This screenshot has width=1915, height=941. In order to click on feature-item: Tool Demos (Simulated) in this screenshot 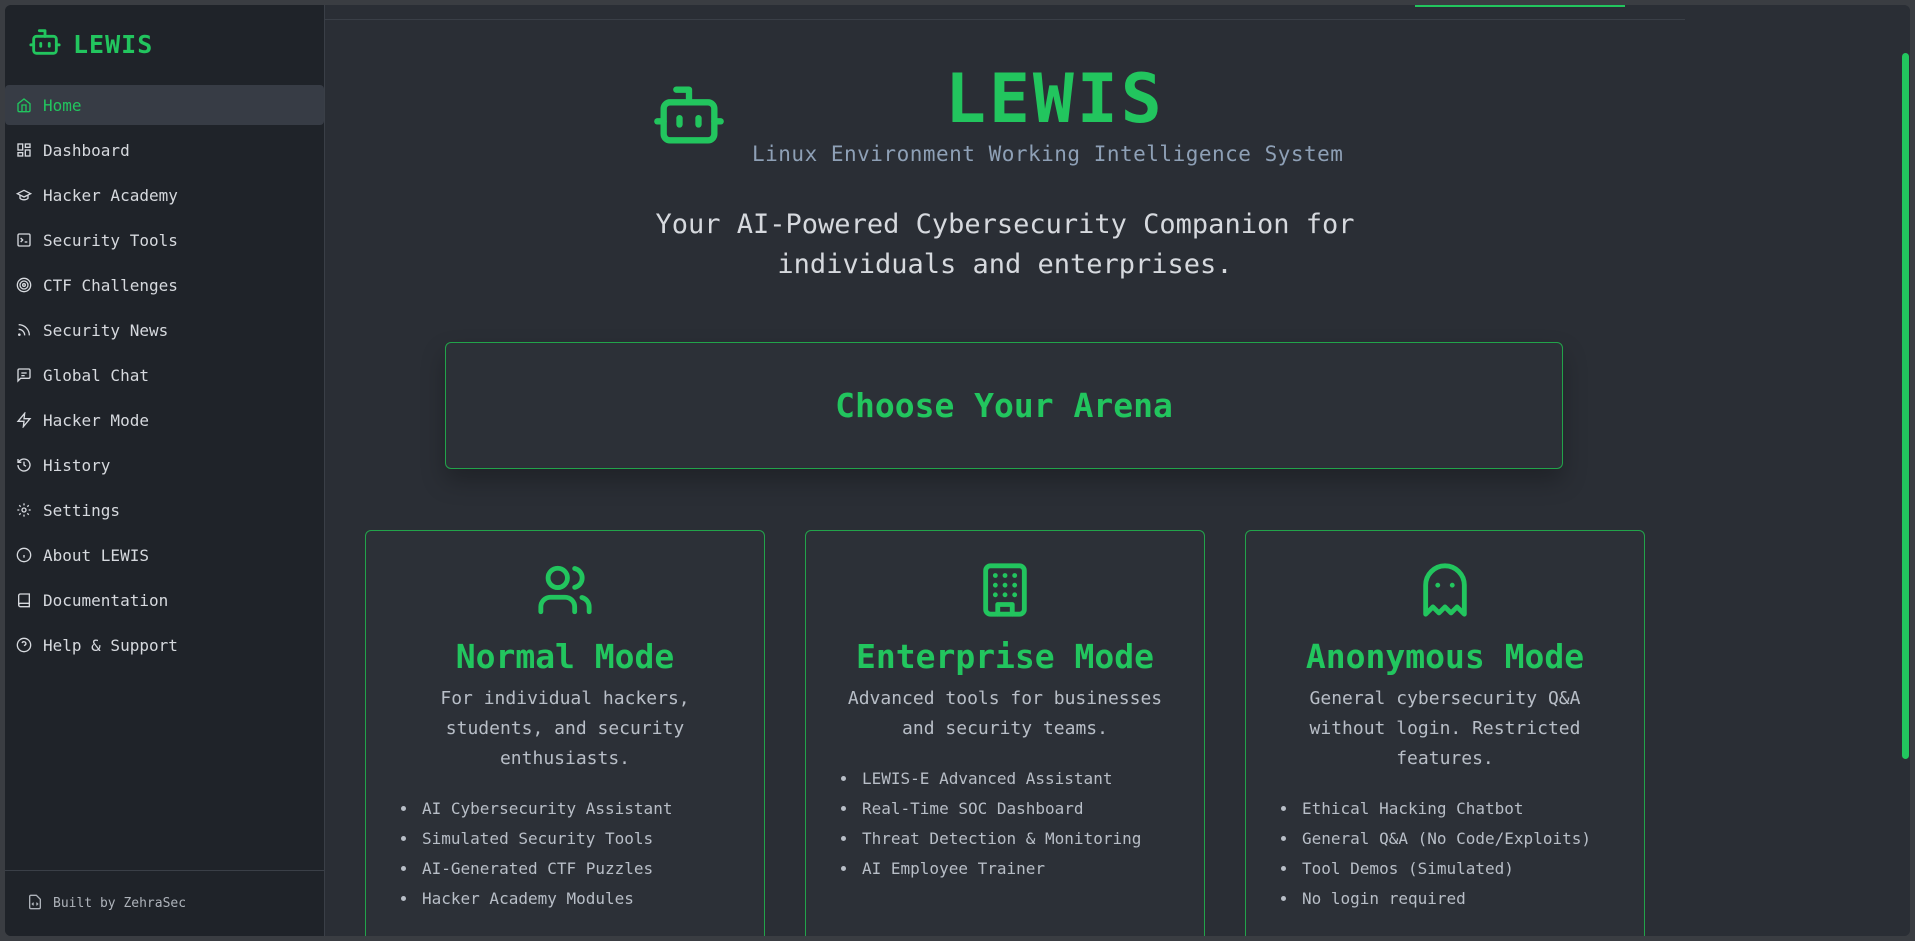, I will do `click(1471, 869)`.